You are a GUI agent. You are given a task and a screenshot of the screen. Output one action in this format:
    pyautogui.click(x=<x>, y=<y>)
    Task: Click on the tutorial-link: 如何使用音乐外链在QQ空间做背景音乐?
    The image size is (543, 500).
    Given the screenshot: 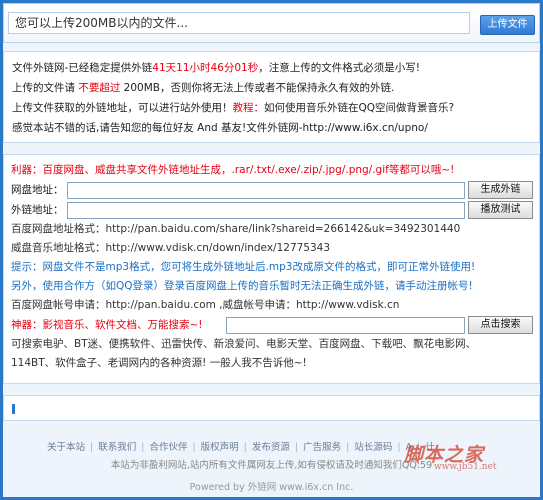 What is the action you would take?
    pyautogui.click(x=359, y=108)
    